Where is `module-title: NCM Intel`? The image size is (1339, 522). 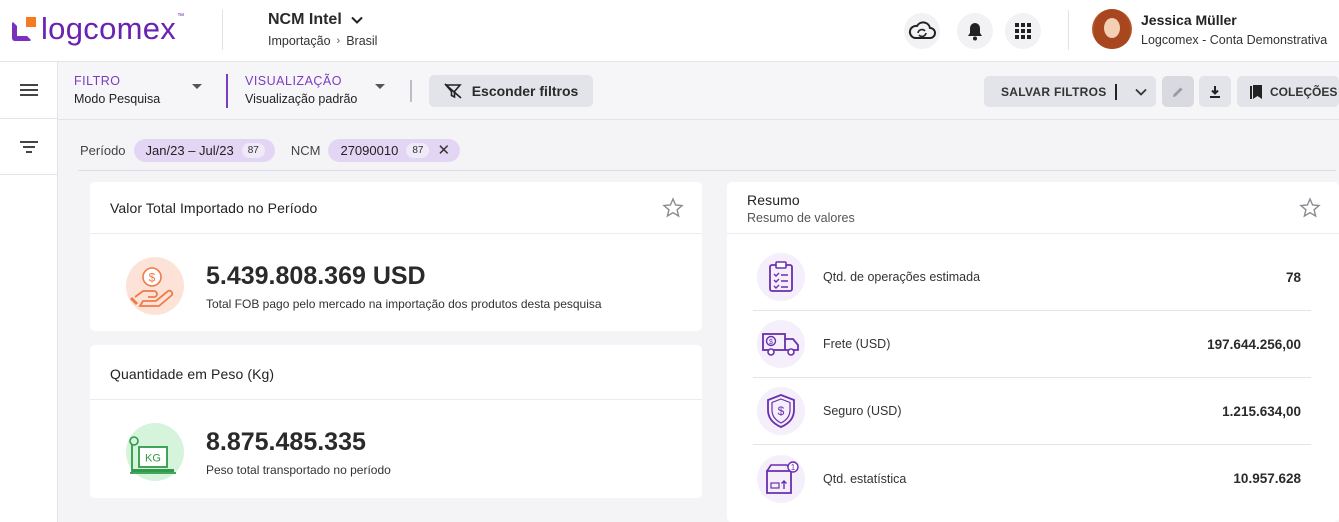 module-title: NCM Intel is located at coordinates (305, 19).